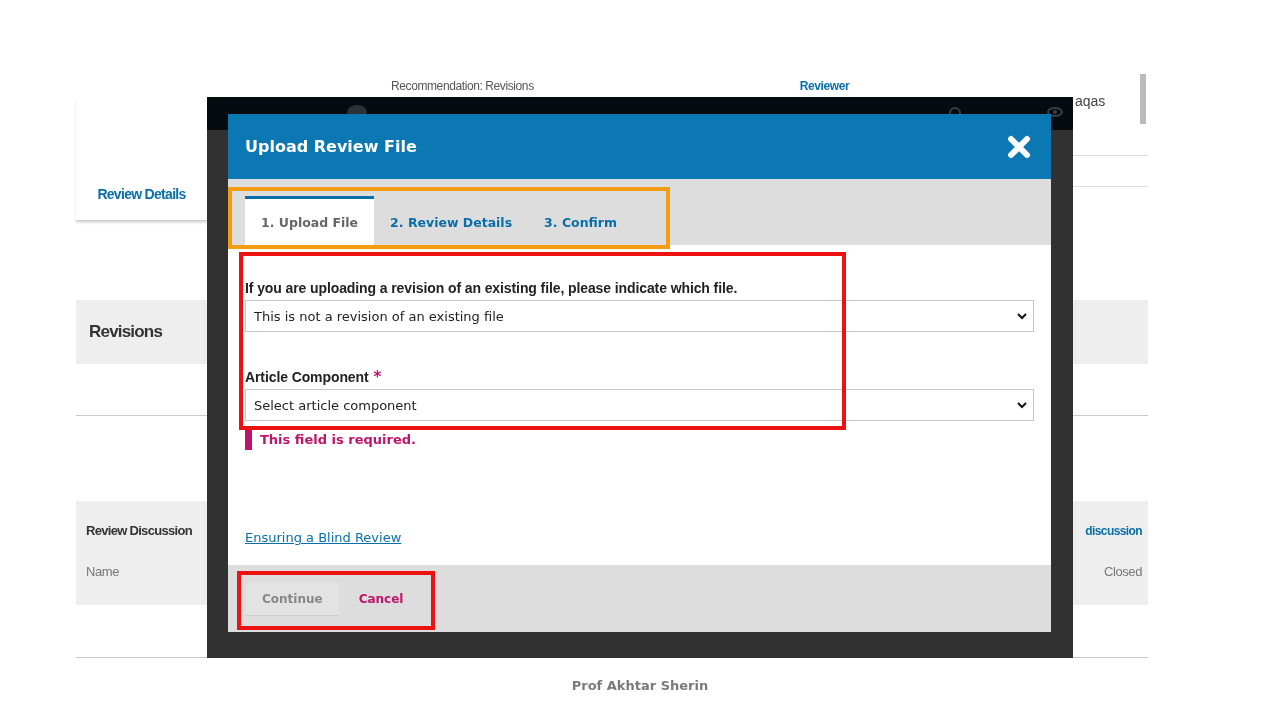 This screenshot has height=720, width=1280. Describe the element at coordinates (310, 220) in the screenshot. I see `tab: 1. Upload File` at that location.